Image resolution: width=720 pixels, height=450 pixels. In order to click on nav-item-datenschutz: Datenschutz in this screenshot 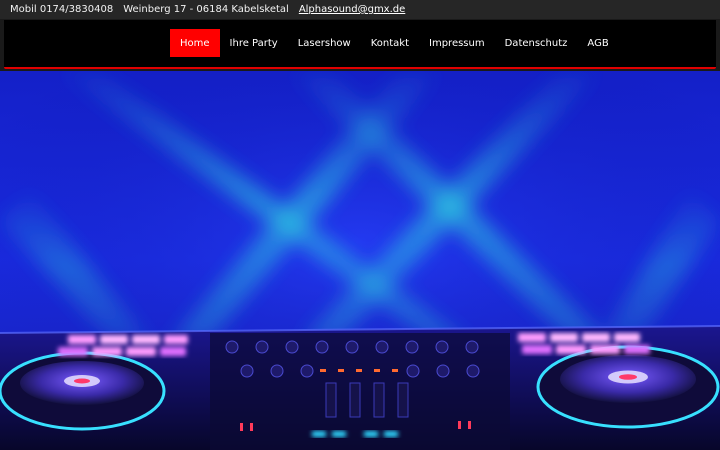, I will do `click(536, 43)`.